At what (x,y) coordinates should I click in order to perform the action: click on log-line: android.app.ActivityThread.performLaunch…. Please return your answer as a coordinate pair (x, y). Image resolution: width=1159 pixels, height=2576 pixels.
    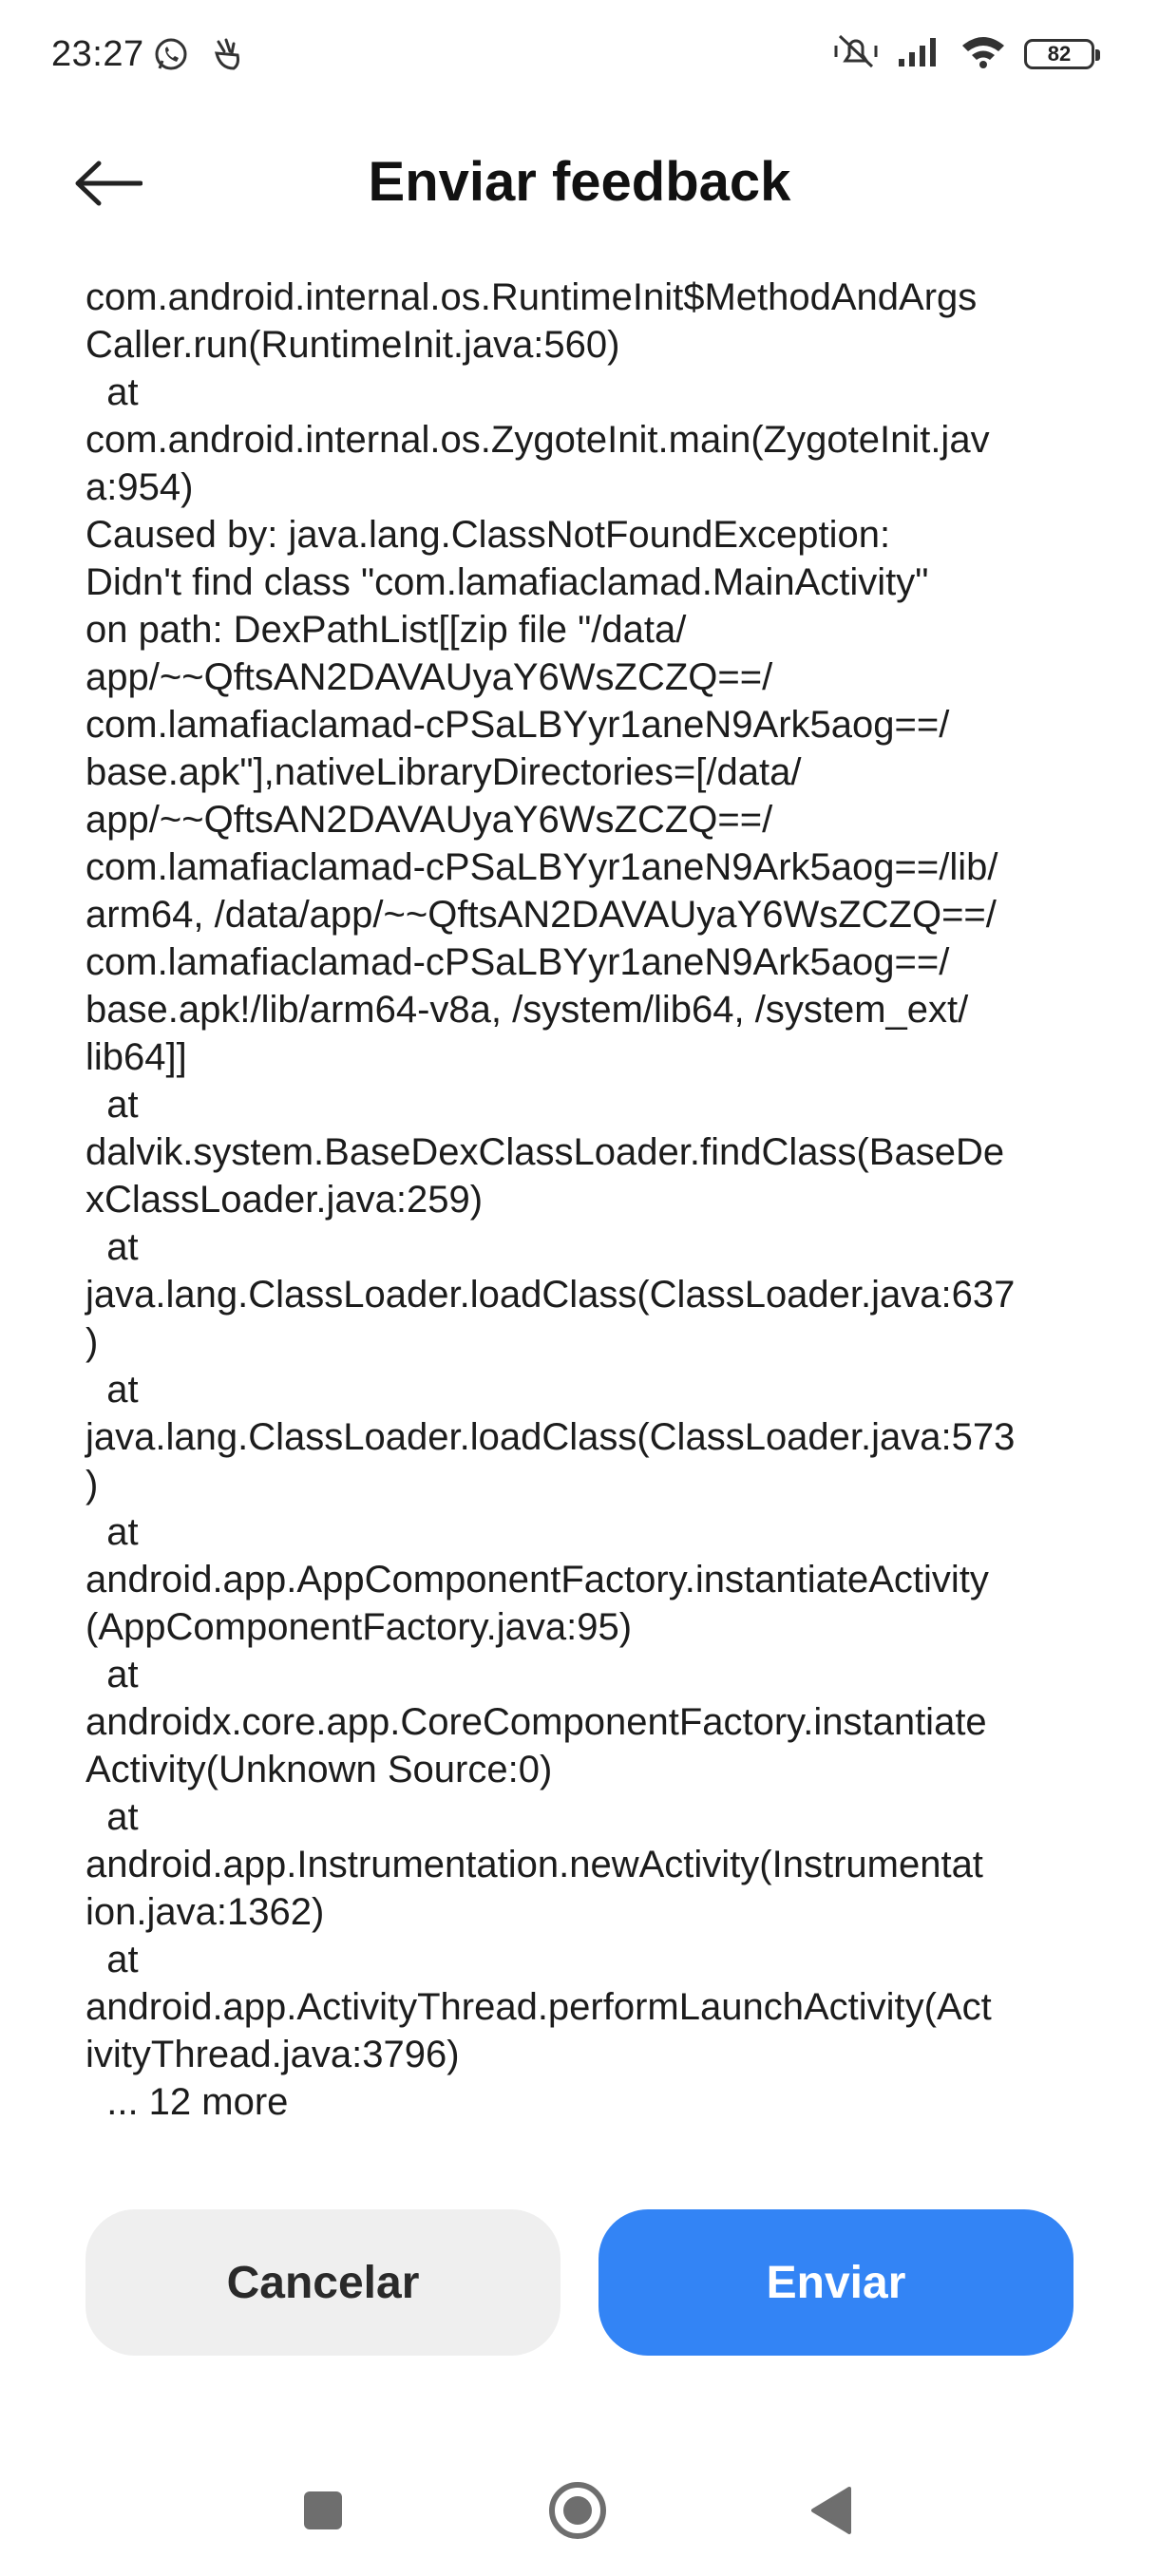
    Looking at the image, I should click on (539, 2007).